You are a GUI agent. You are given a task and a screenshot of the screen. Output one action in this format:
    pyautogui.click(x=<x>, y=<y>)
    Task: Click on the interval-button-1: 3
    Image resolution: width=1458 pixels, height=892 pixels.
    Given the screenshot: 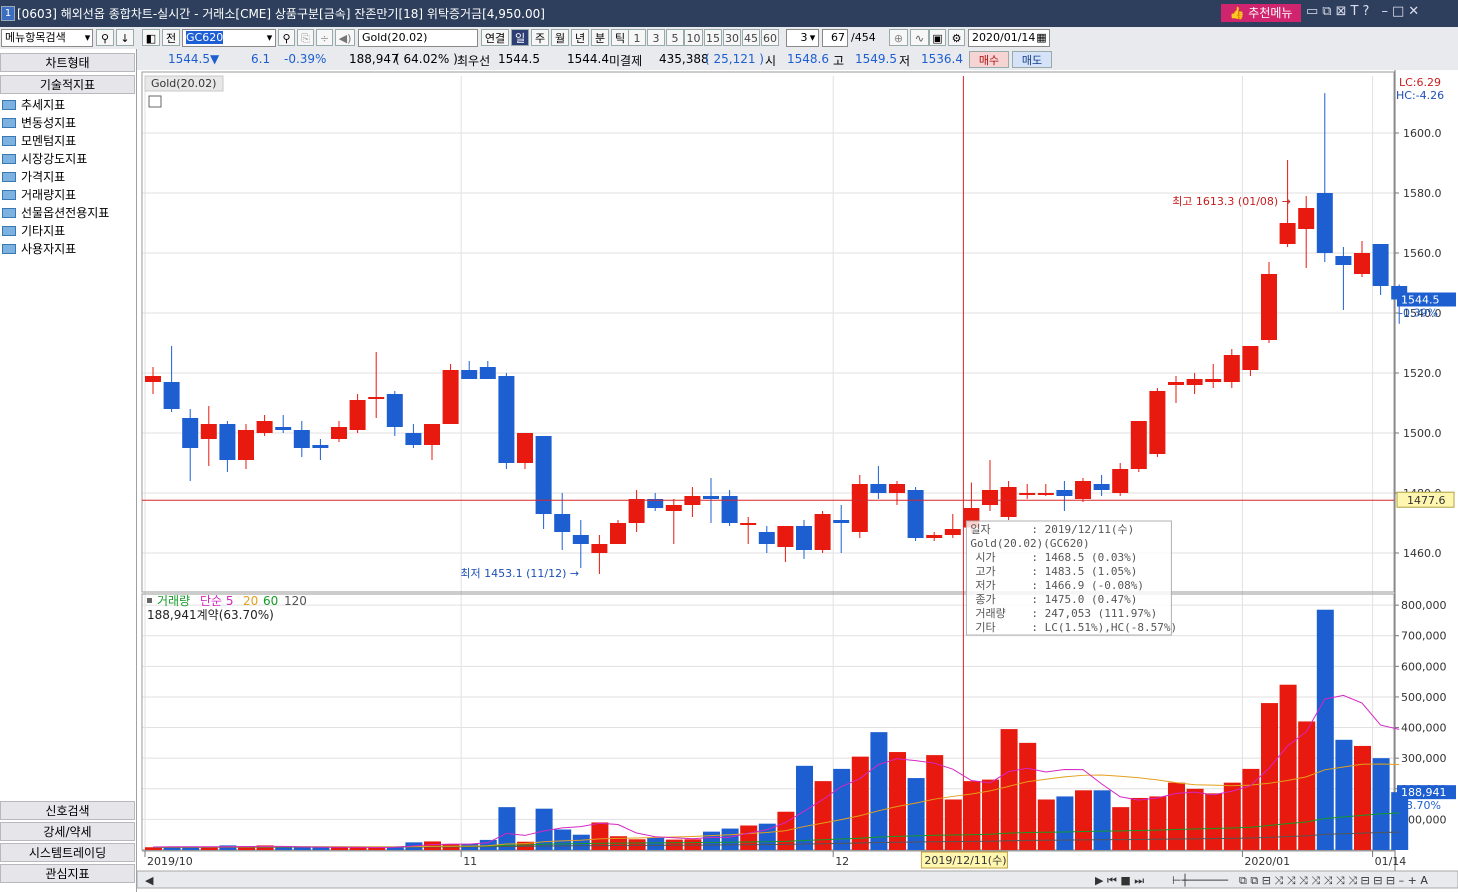 What is the action you would take?
    pyautogui.click(x=656, y=37)
    